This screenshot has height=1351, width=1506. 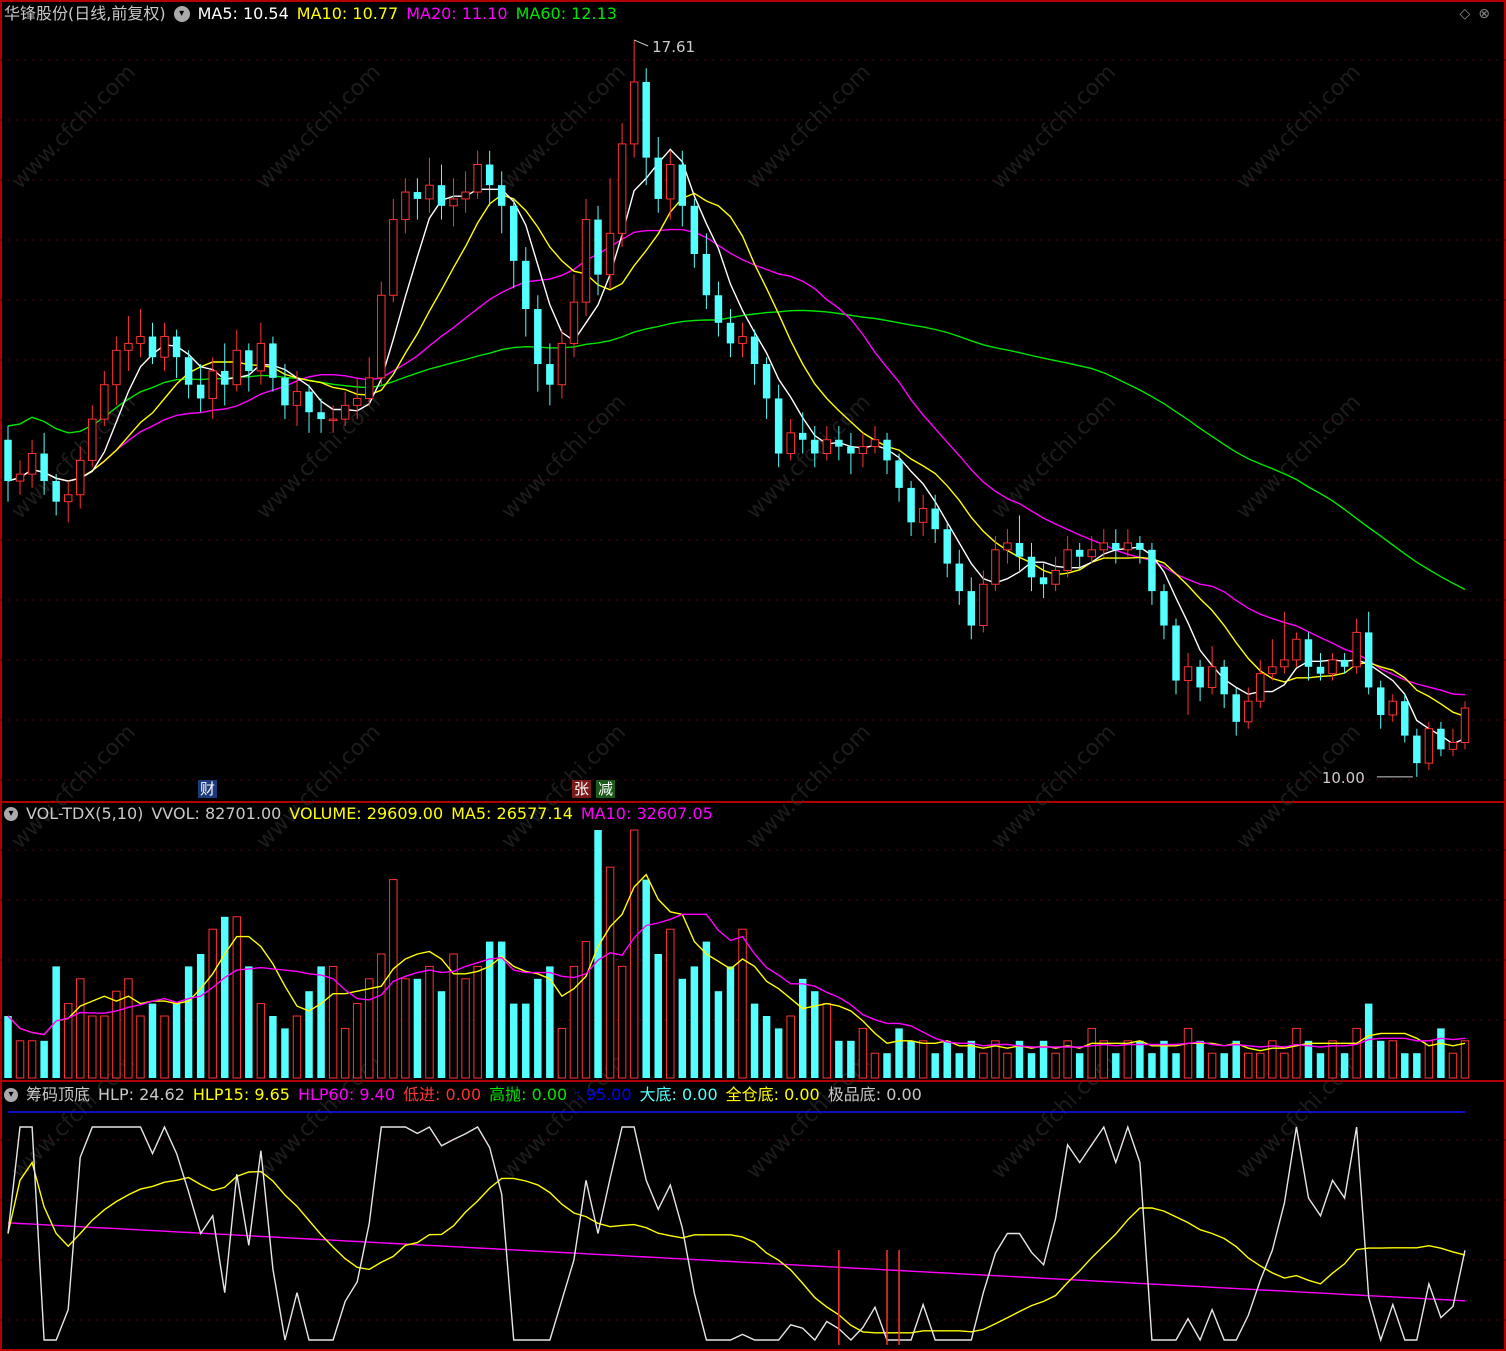 I want to click on vol-ma5-label: MA5: 26577.14, so click(x=512, y=813).